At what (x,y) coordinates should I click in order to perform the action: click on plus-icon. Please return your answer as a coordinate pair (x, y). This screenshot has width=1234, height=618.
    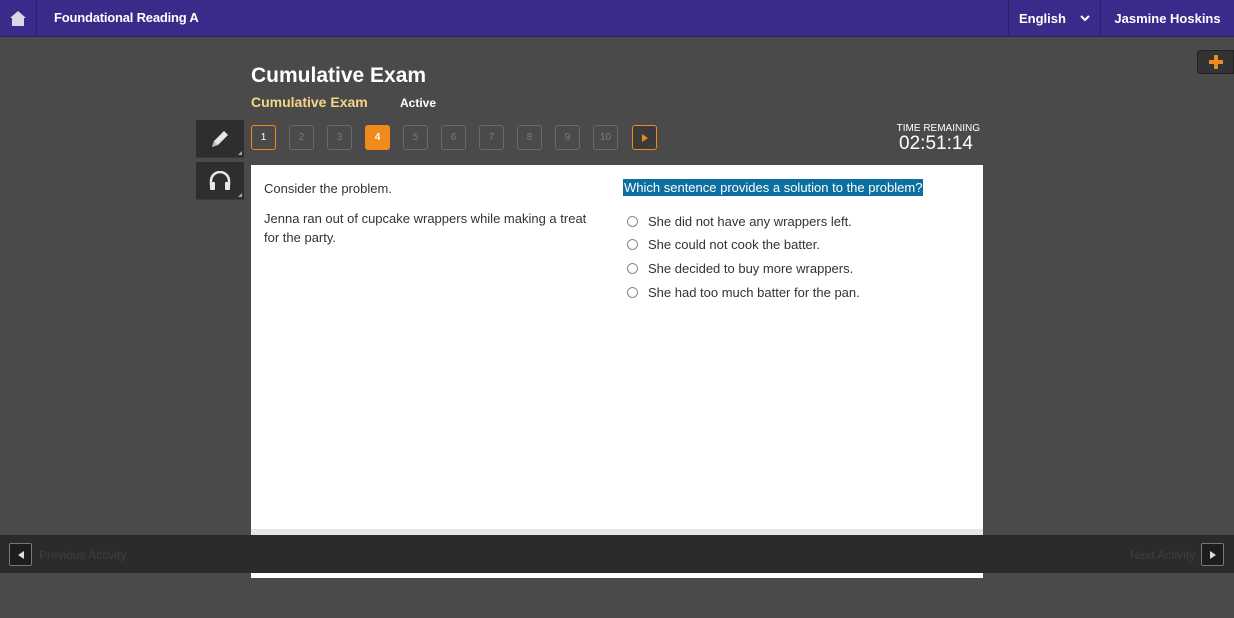
    Looking at the image, I should click on (1215, 62).